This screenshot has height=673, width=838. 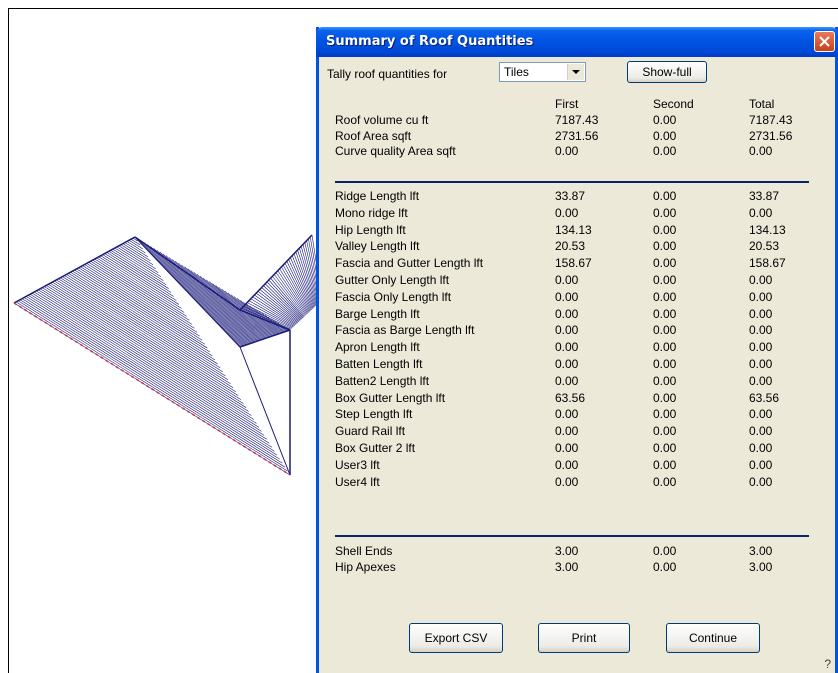 What do you see at coordinates (764, 196) in the screenshot?
I see `quantity-total: 33.87` at bounding box center [764, 196].